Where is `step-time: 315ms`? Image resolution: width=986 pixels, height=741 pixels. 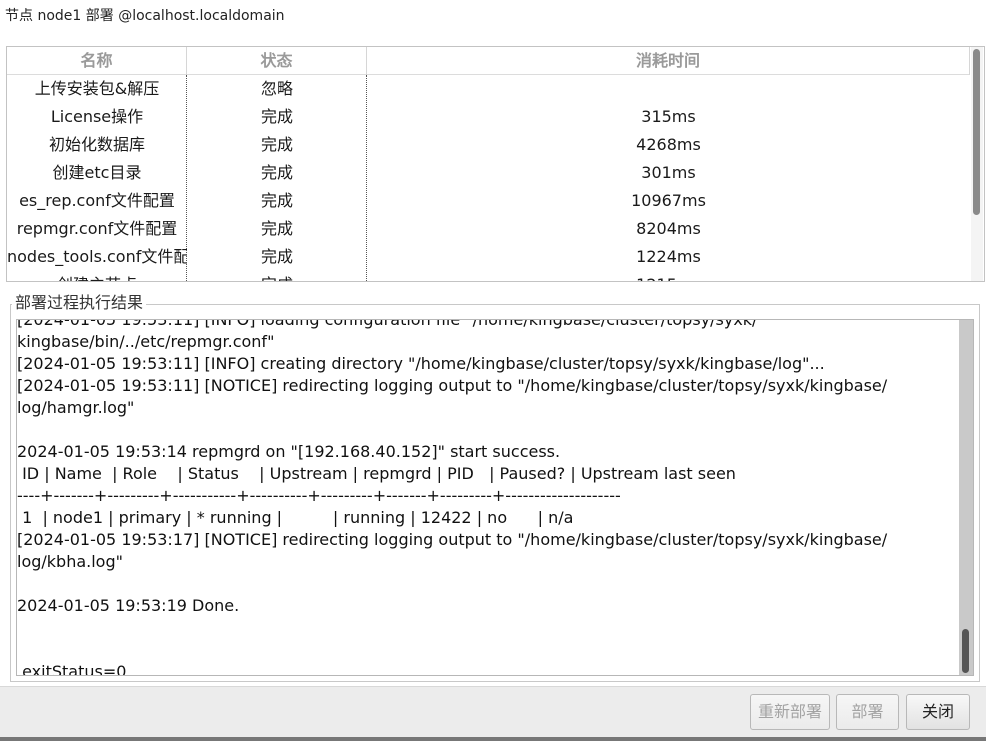 step-time: 315ms is located at coordinates (668, 116).